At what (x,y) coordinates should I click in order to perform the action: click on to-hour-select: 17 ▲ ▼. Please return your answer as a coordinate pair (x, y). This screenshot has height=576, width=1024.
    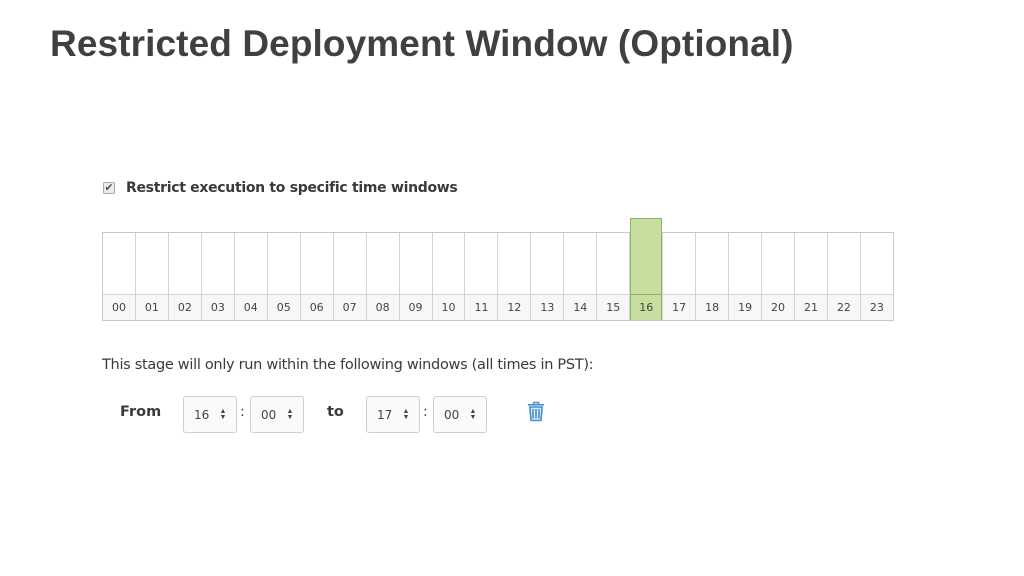
    Looking at the image, I should click on (393, 414).